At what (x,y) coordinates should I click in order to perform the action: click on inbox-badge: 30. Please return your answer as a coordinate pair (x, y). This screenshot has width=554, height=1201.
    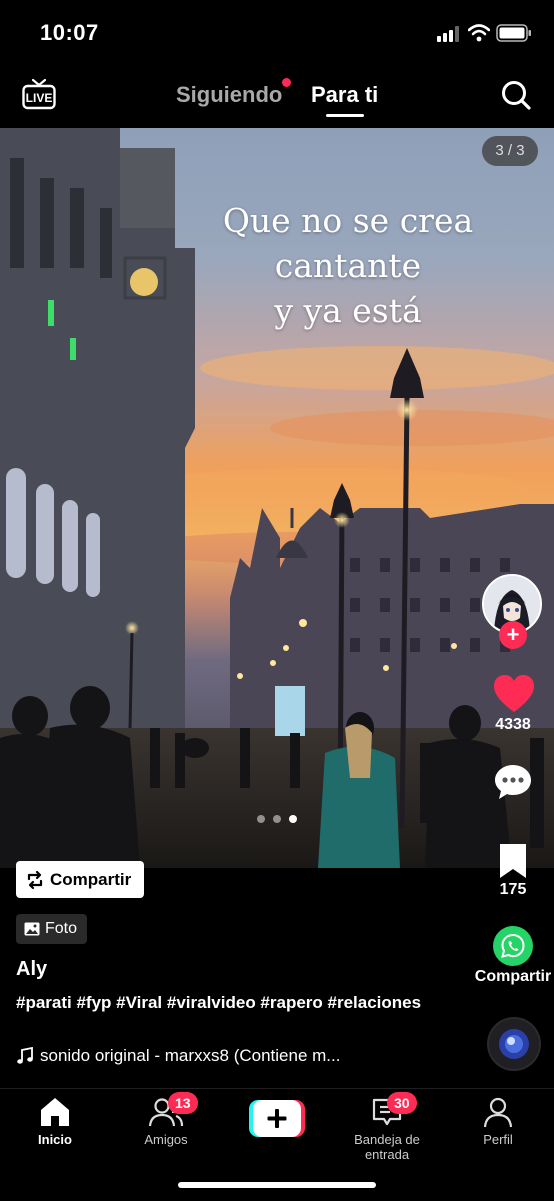
    Looking at the image, I should click on (402, 1103).